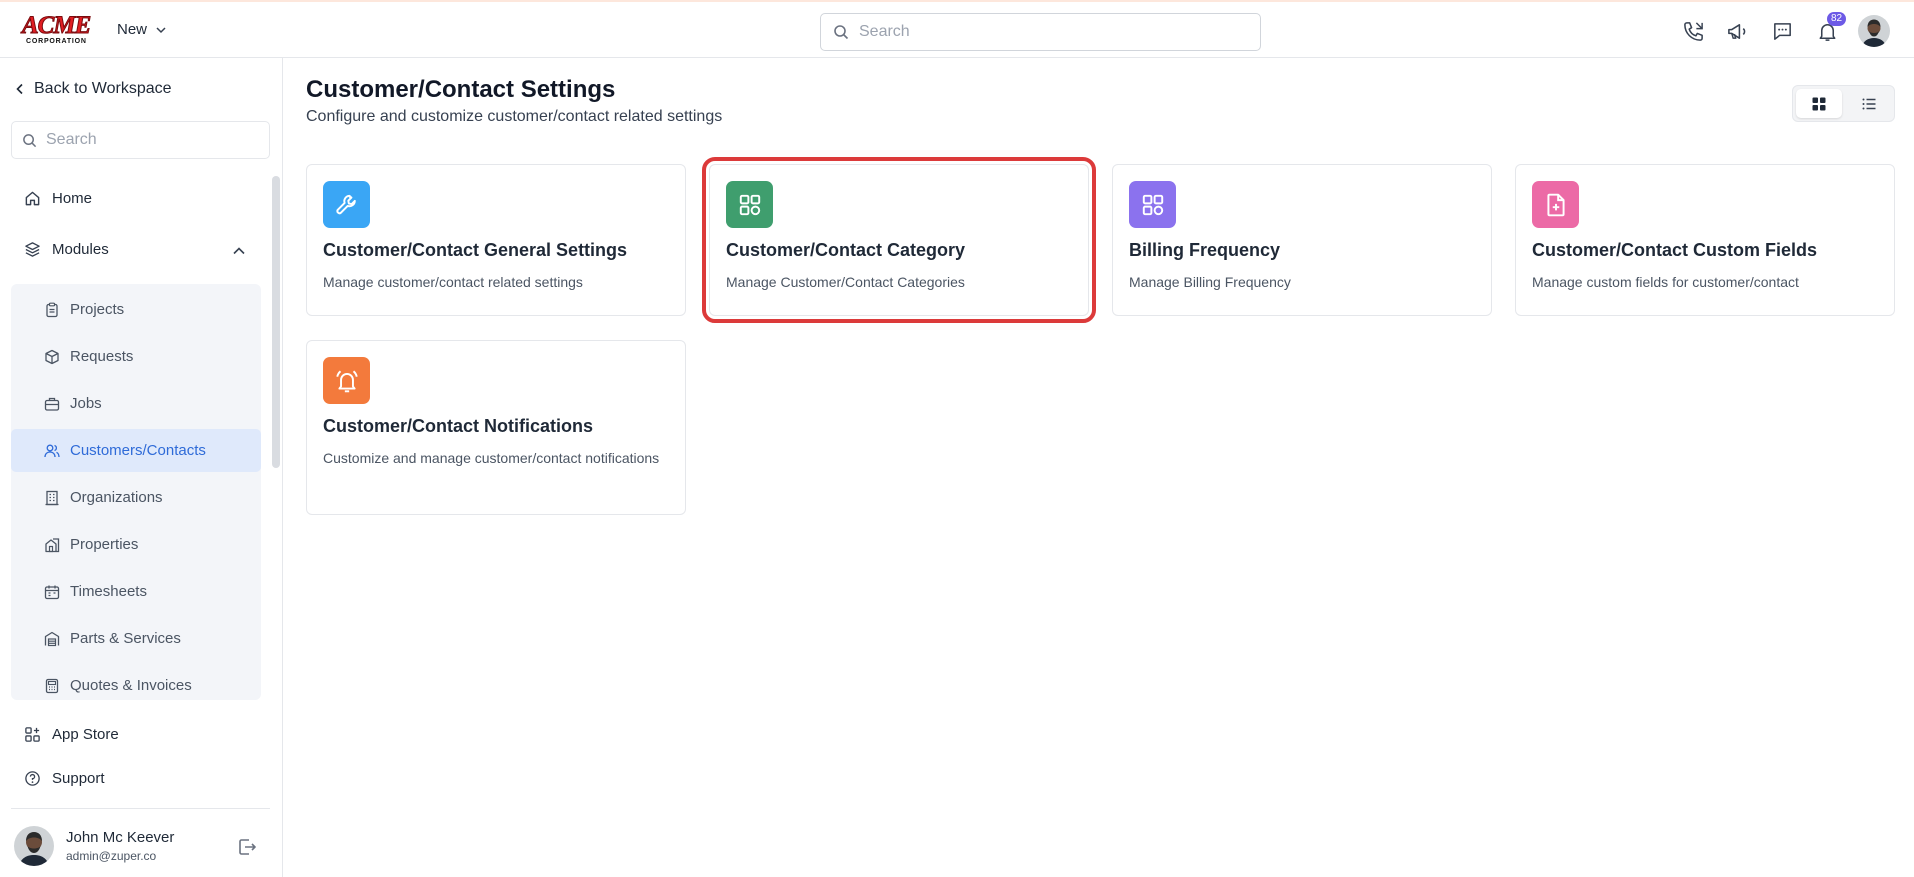 The width and height of the screenshot is (1914, 877). I want to click on back-to-workspace-link: Back to Workspace, so click(93, 89).